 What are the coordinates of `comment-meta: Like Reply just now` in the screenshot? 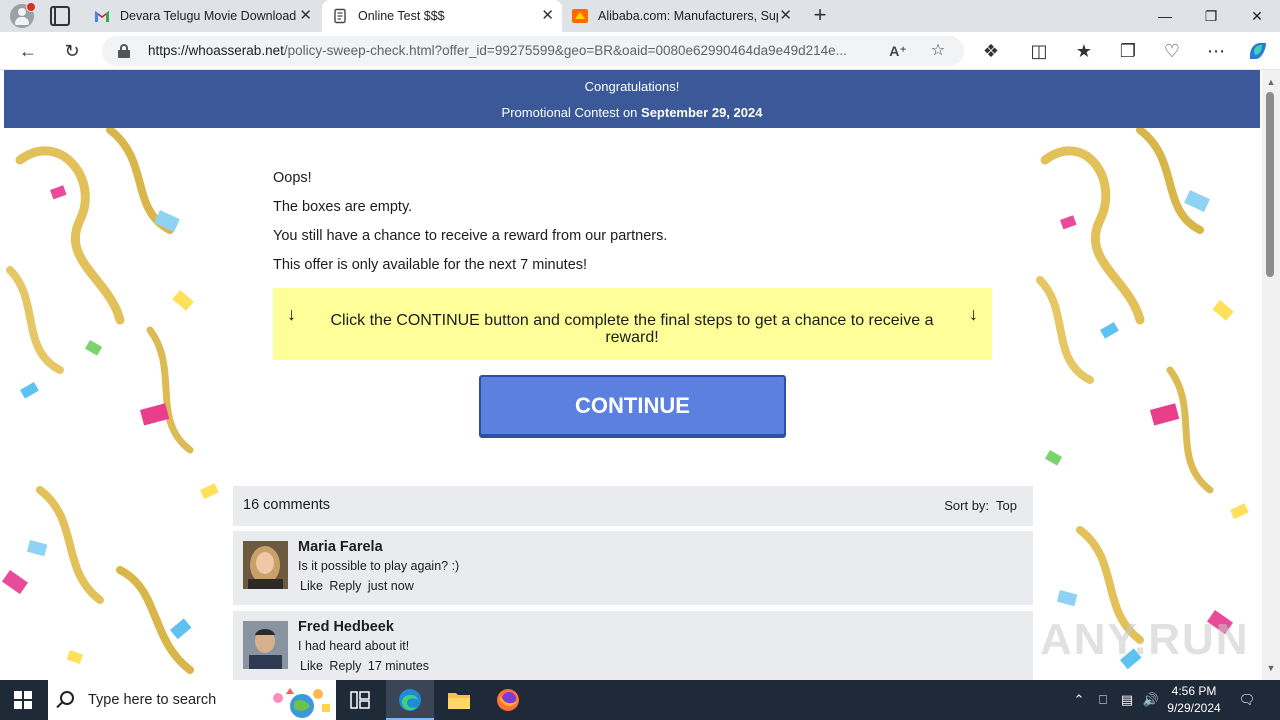 It's located at (358, 586).